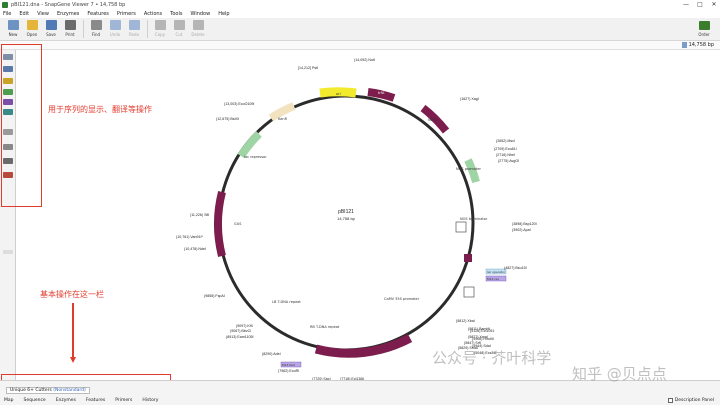  I want to click on description-panel-toggle: Description Panel, so click(690, 400).